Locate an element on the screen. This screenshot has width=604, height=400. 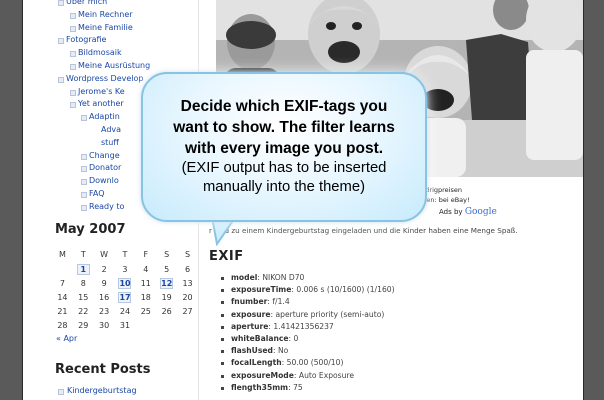
exif-value: 0 is located at coordinates (296, 339).